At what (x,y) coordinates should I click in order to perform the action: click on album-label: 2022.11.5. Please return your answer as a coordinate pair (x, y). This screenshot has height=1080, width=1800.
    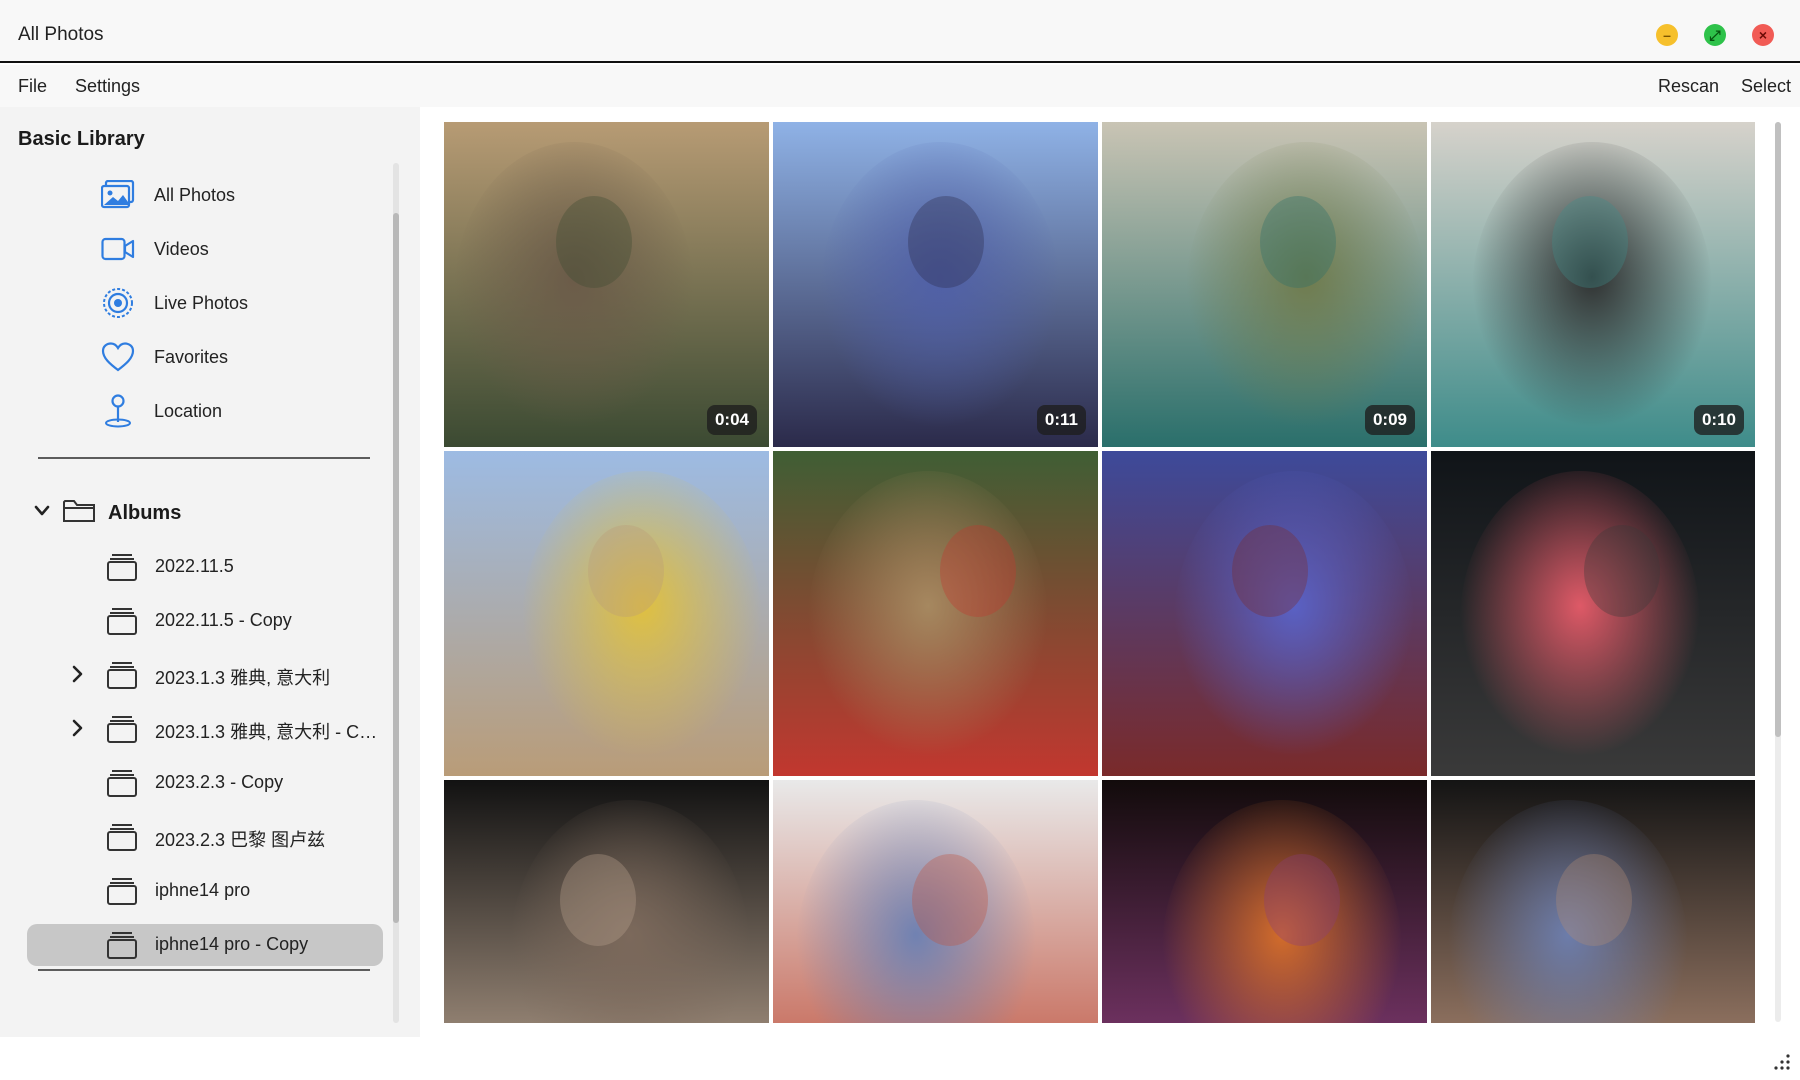
    Looking at the image, I should click on (194, 566).